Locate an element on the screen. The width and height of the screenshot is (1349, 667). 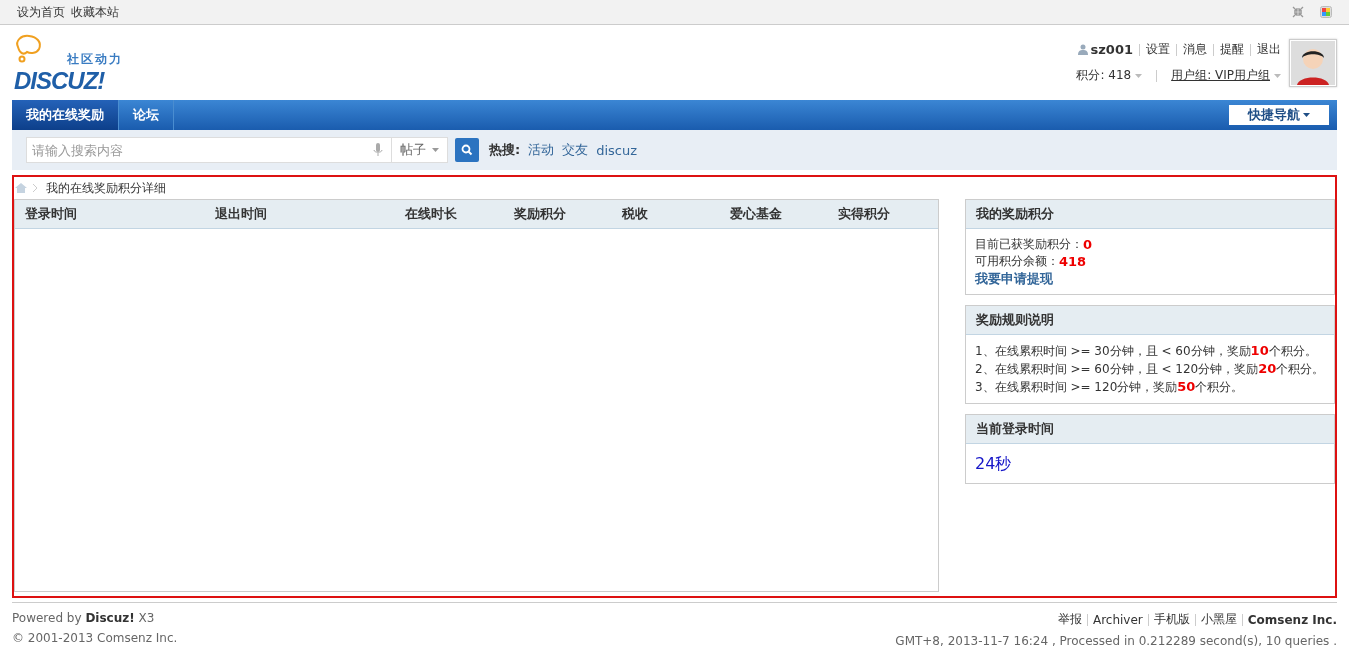
search-type-dropdown: 帖子 is located at coordinates (419, 150).